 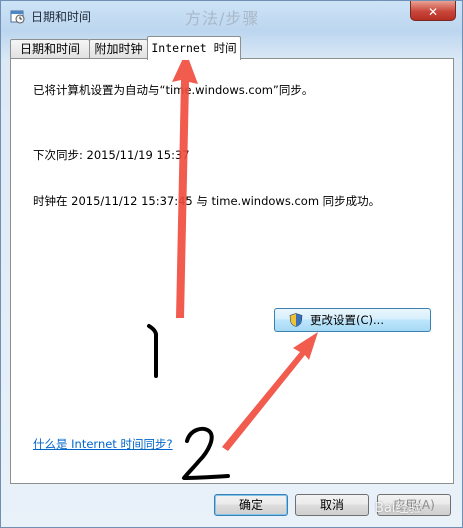 What do you see at coordinates (398, 508) in the screenshot?
I see `watermark-text: Bai经验` at bounding box center [398, 508].